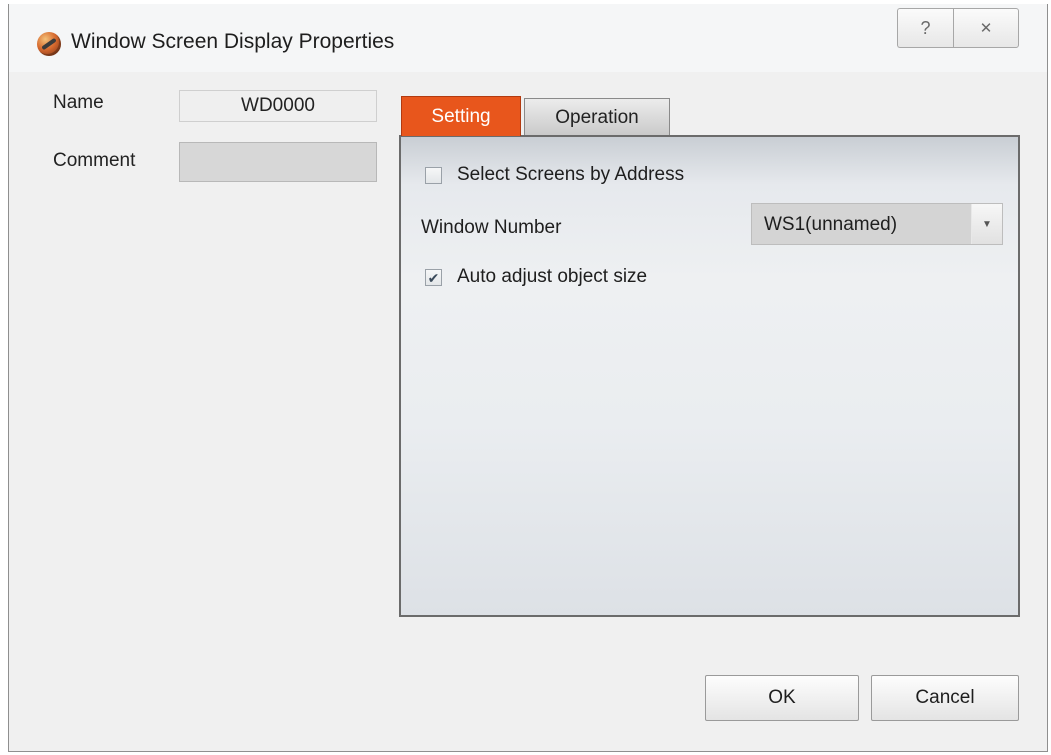 The width and height of the screenshot is (1051, 755). I want to click on auto-adjust-checkbox: ✔, so click(433, 277).